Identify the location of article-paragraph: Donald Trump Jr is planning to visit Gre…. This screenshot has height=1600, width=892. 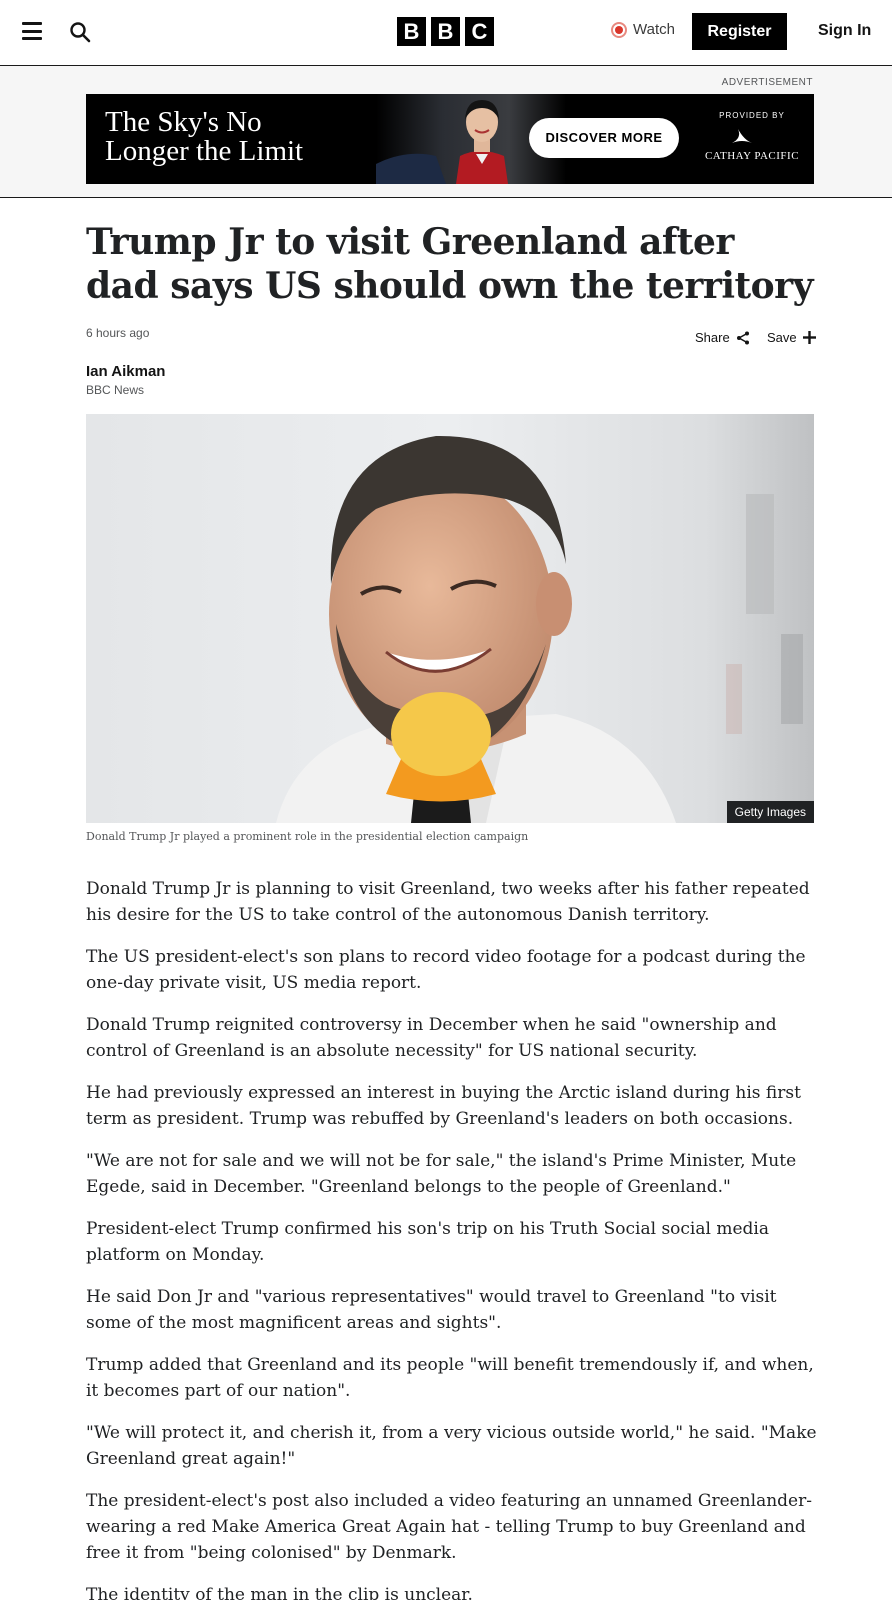
(448, 902).